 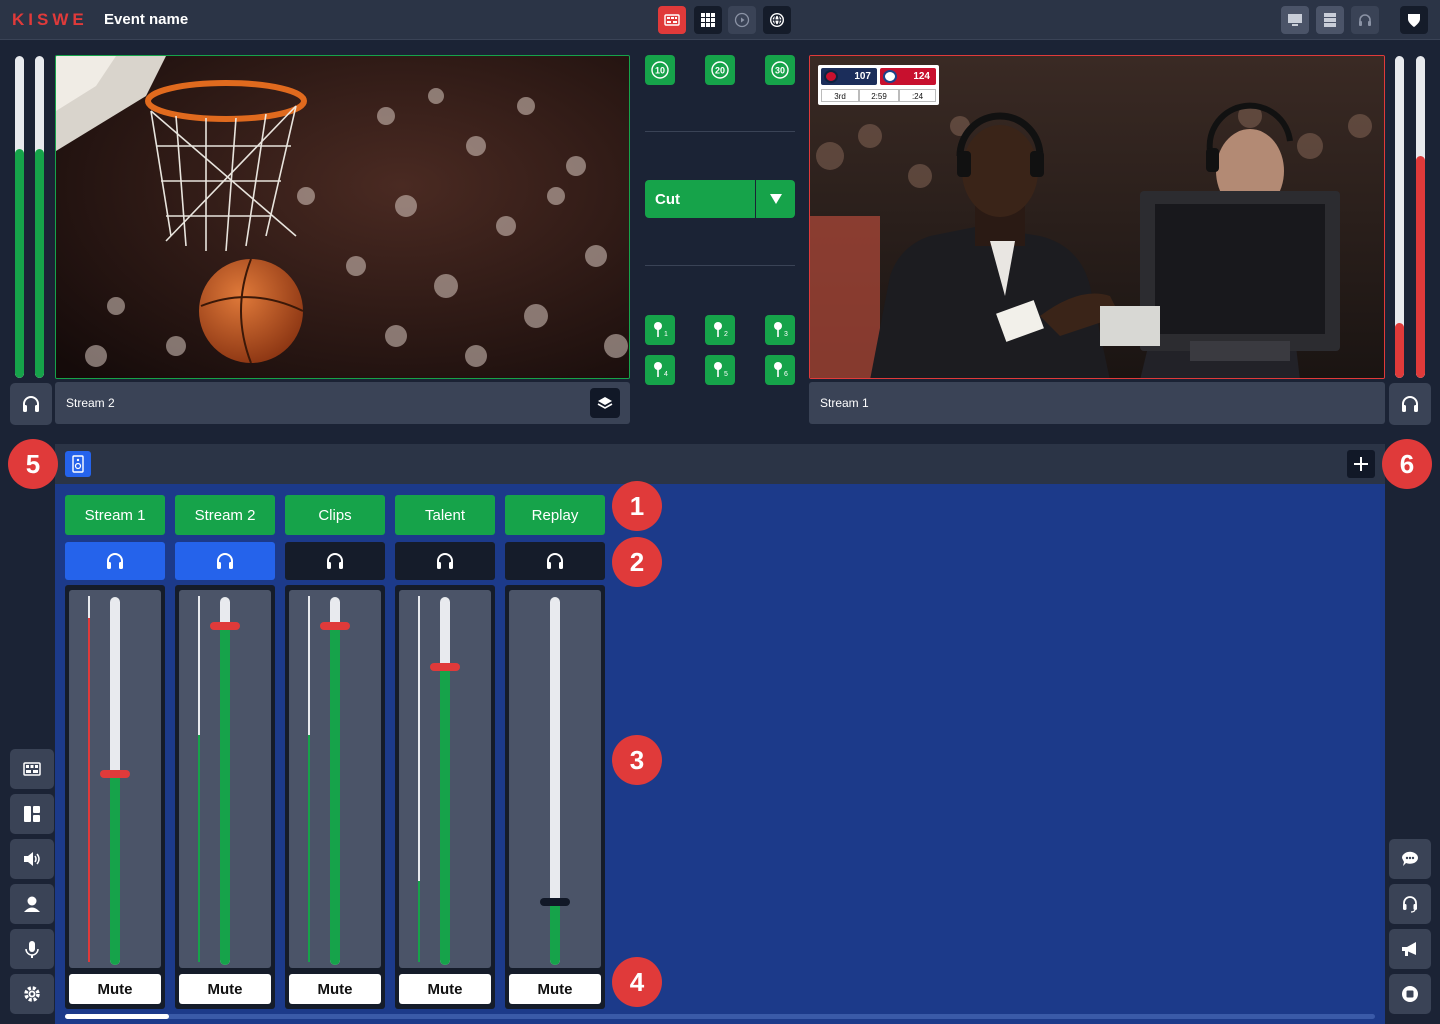 I want to click on shield-icon, so click(x=1414, y=20).